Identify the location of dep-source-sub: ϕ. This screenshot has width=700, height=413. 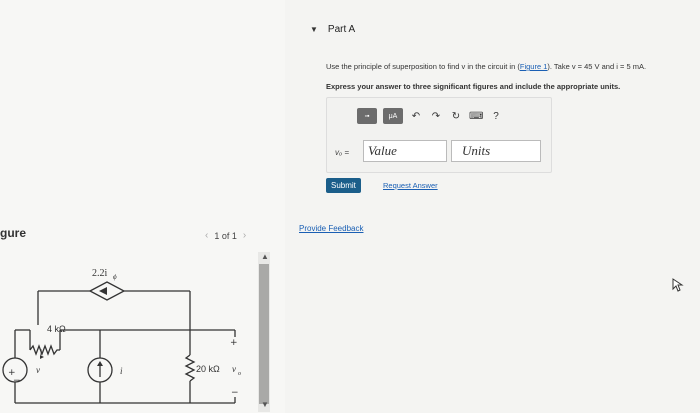
(115, 277).